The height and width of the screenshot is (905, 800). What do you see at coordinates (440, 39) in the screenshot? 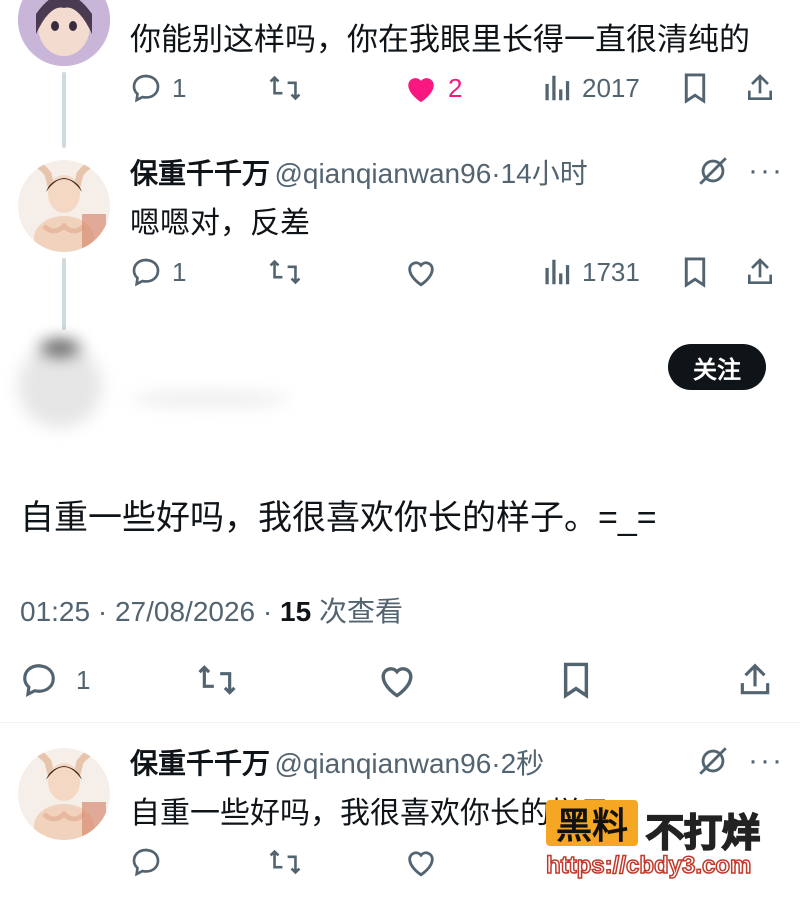
I see `tweet1-text: 你能别这样吗，你在我眼里长得一直很清纯的` at bounding box center [440, 39].